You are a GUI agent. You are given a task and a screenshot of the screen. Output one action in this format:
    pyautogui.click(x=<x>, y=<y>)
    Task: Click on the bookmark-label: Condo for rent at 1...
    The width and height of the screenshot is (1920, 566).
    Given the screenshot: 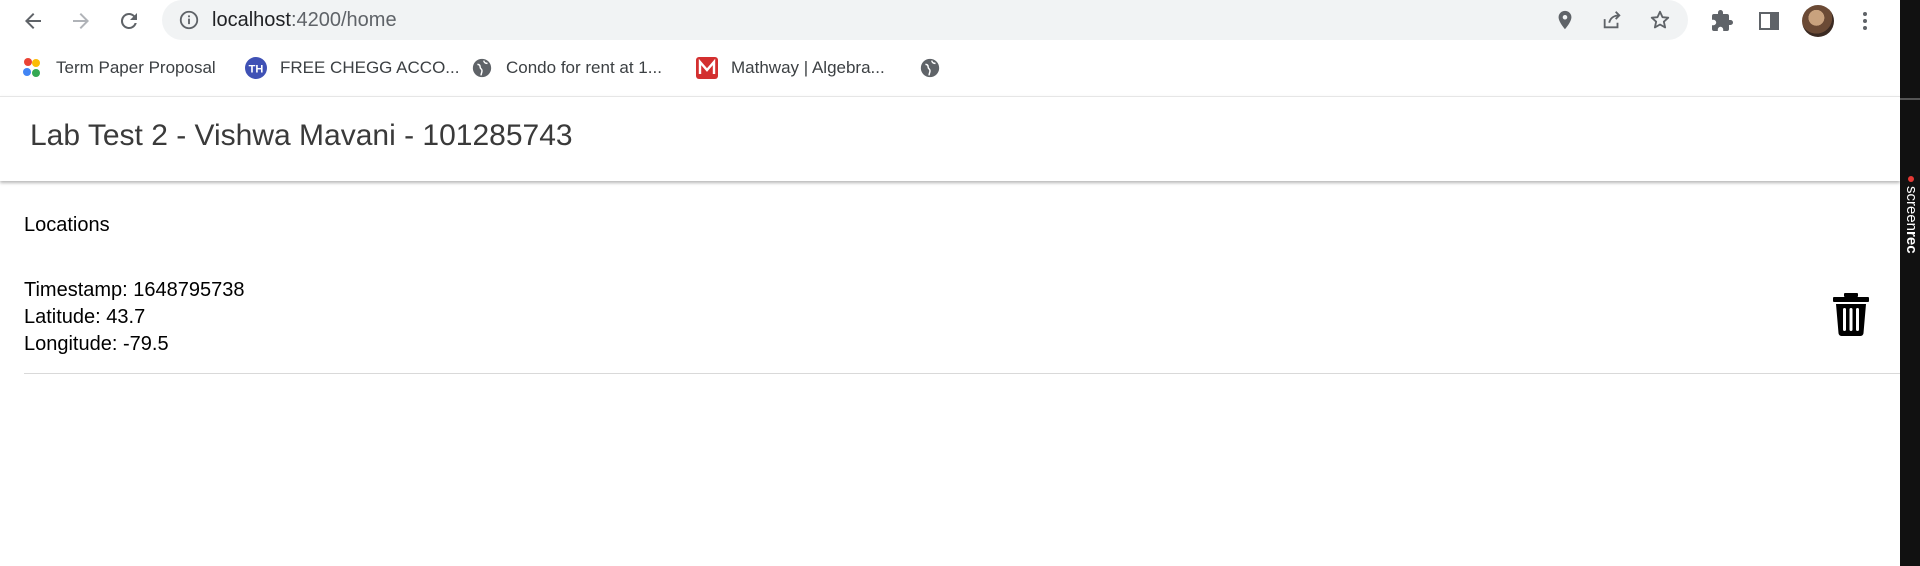 What is the action you would take?
    pyautogui.click(x=584, y=67)
    